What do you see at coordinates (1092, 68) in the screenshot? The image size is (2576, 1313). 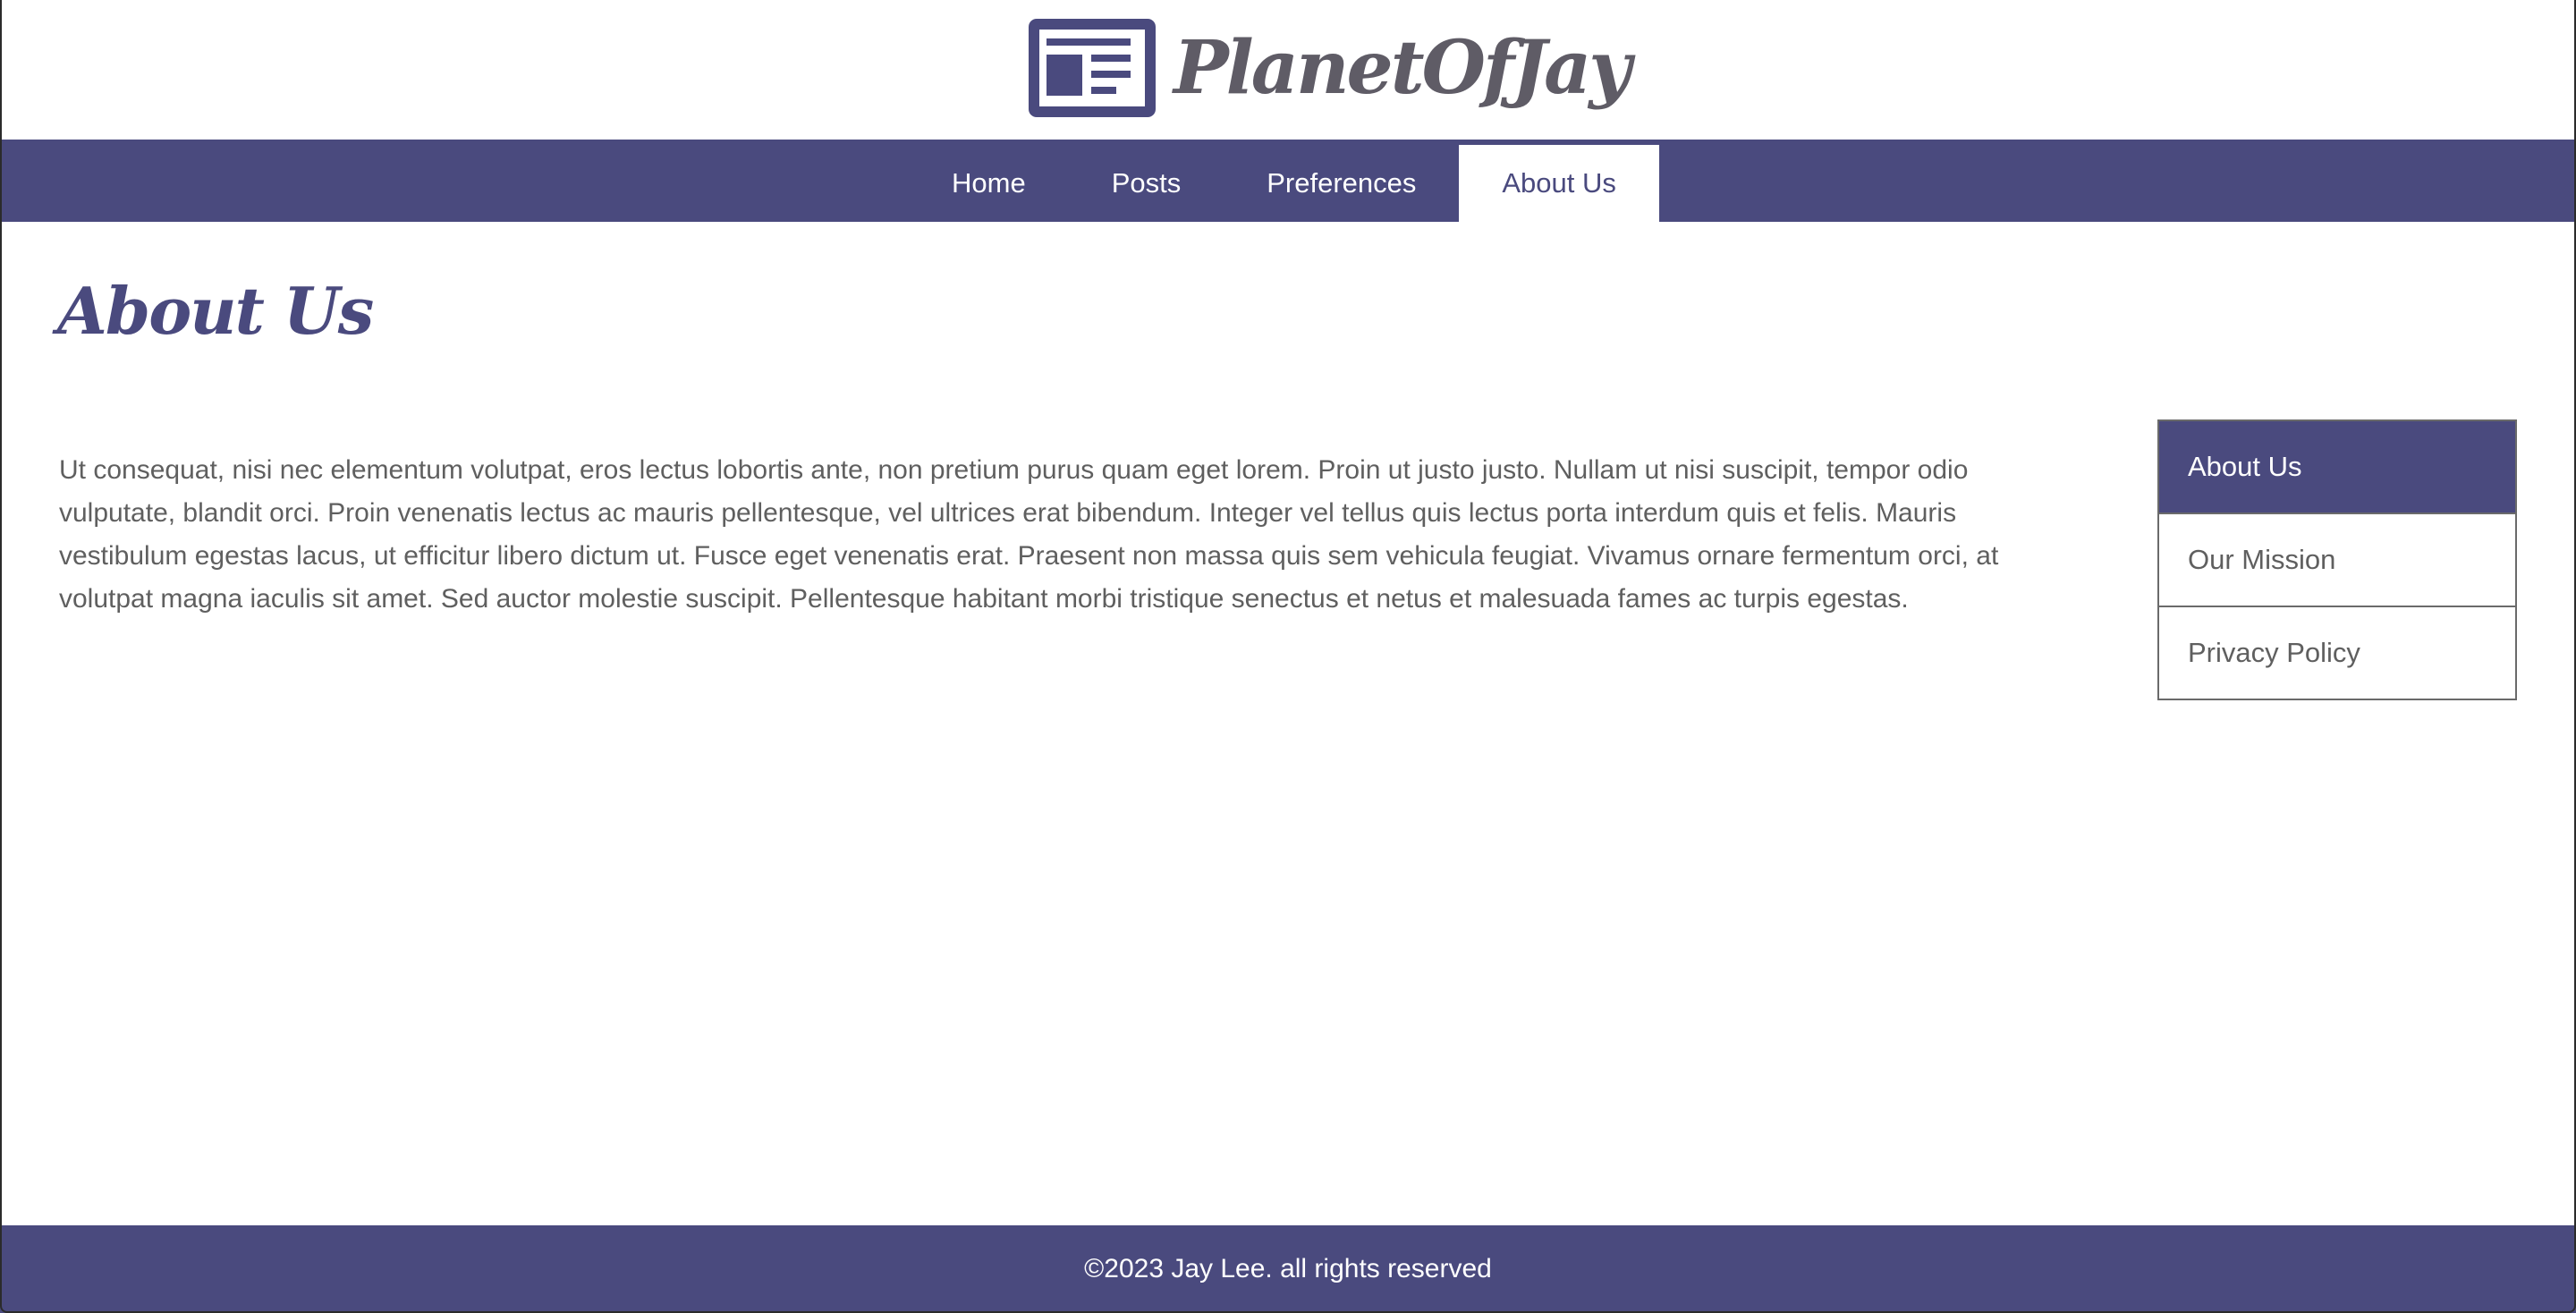 I see `newspaper-icon` at bounding box center [1092, 68].